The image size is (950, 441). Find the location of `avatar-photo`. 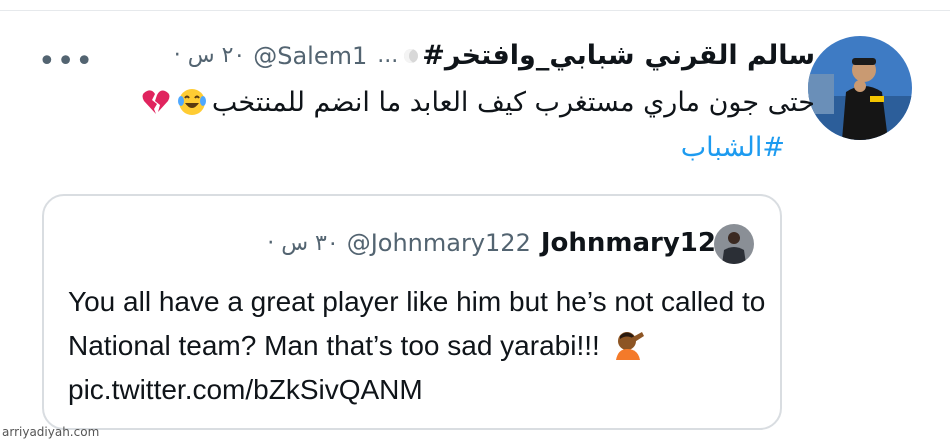

avatar-photo is located at coordinates (860, 88).